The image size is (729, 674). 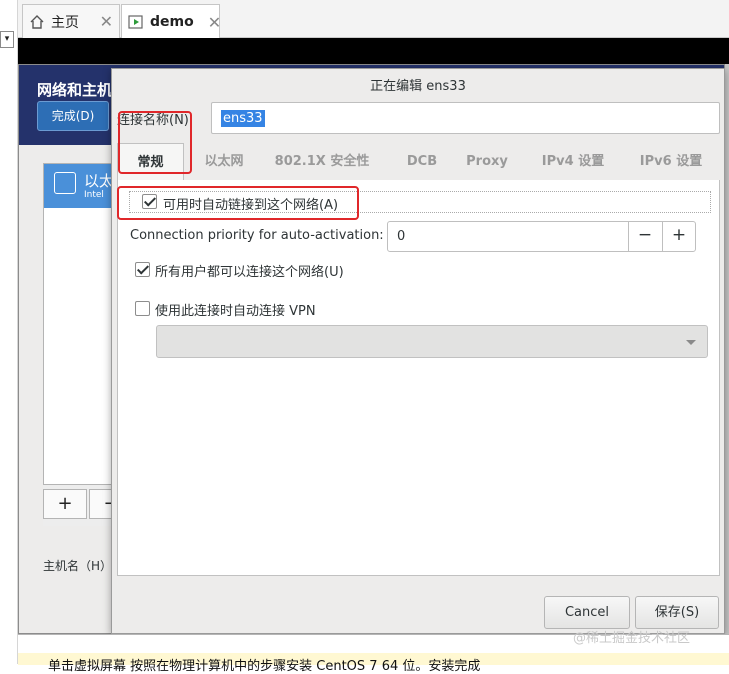 I want to click on vm-screen-top, so click(x=373, y=51).